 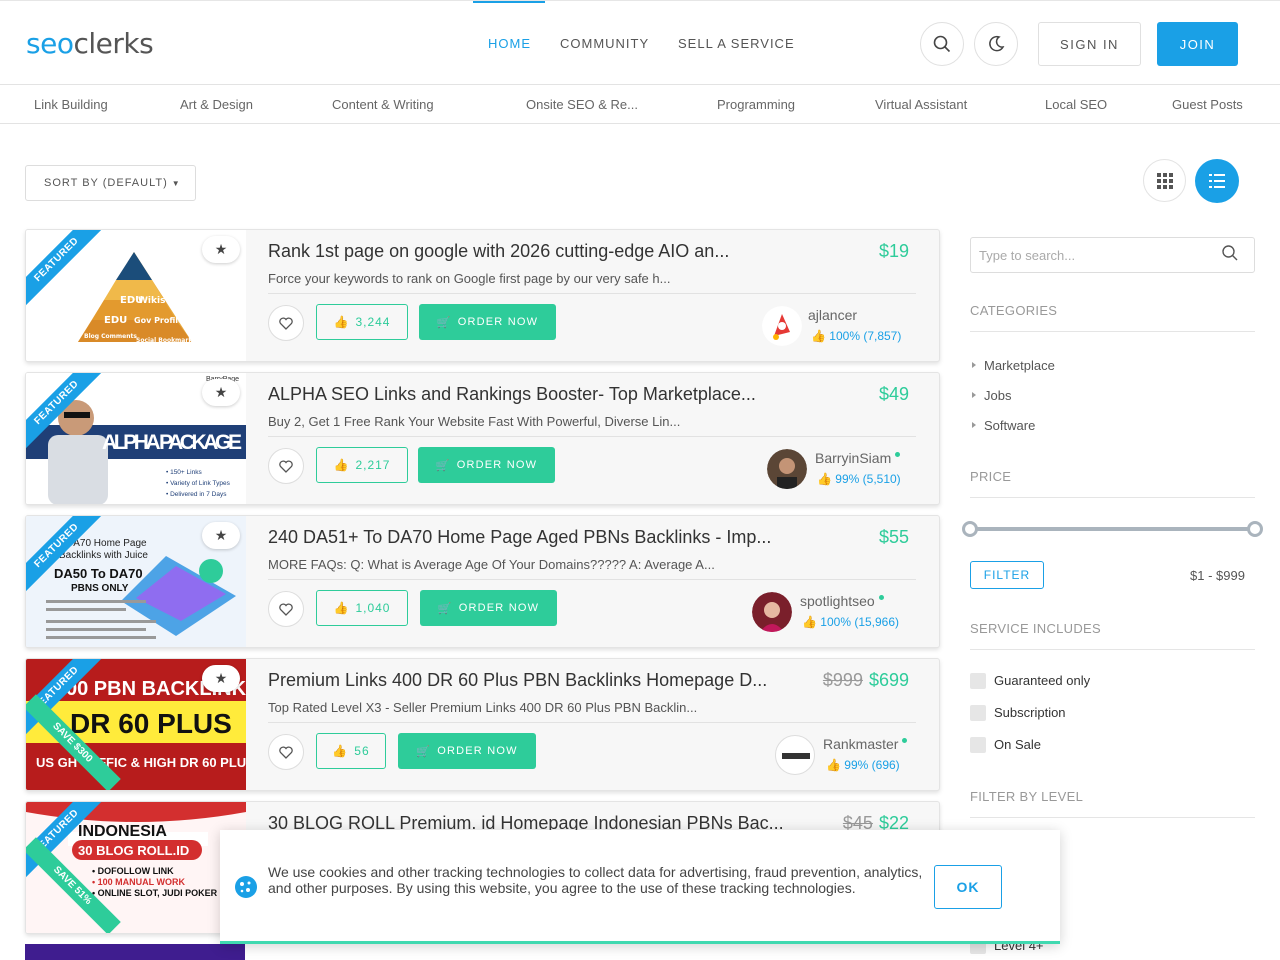 What do you see at coordinates (509, 43) in the screenshot?
I see `nav-home: HOME` at bounding box center [509, 43].